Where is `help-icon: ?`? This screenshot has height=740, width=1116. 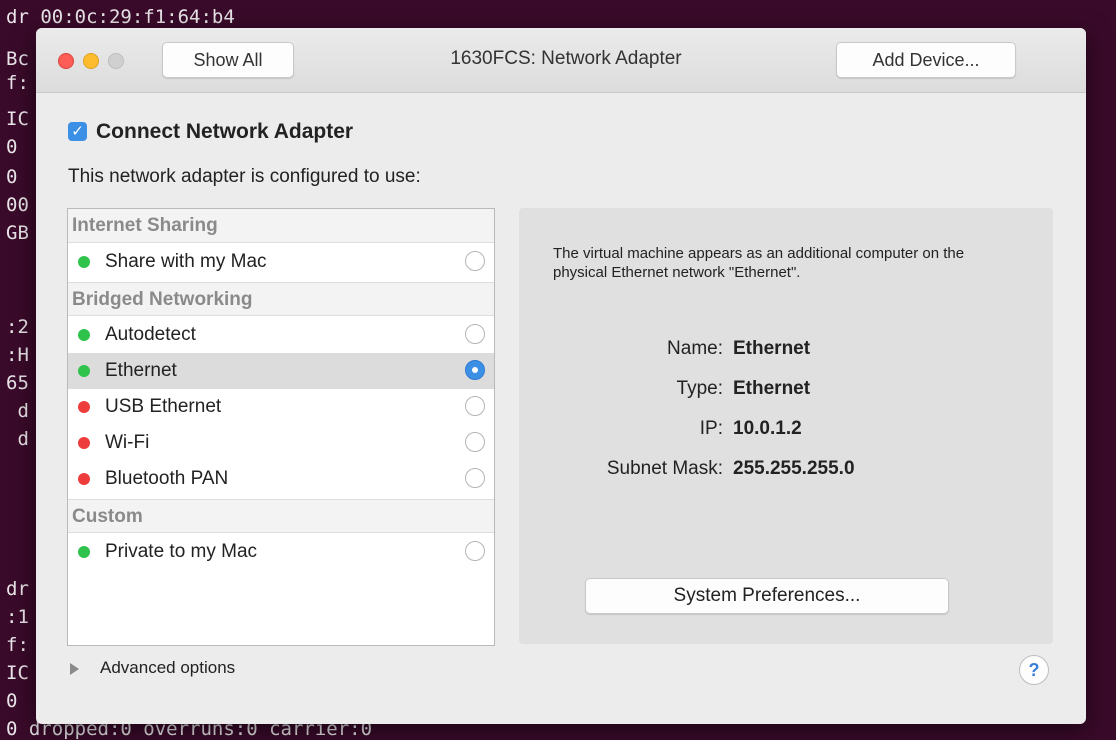
help-icon: ? is located at coordinates (1034, 670).